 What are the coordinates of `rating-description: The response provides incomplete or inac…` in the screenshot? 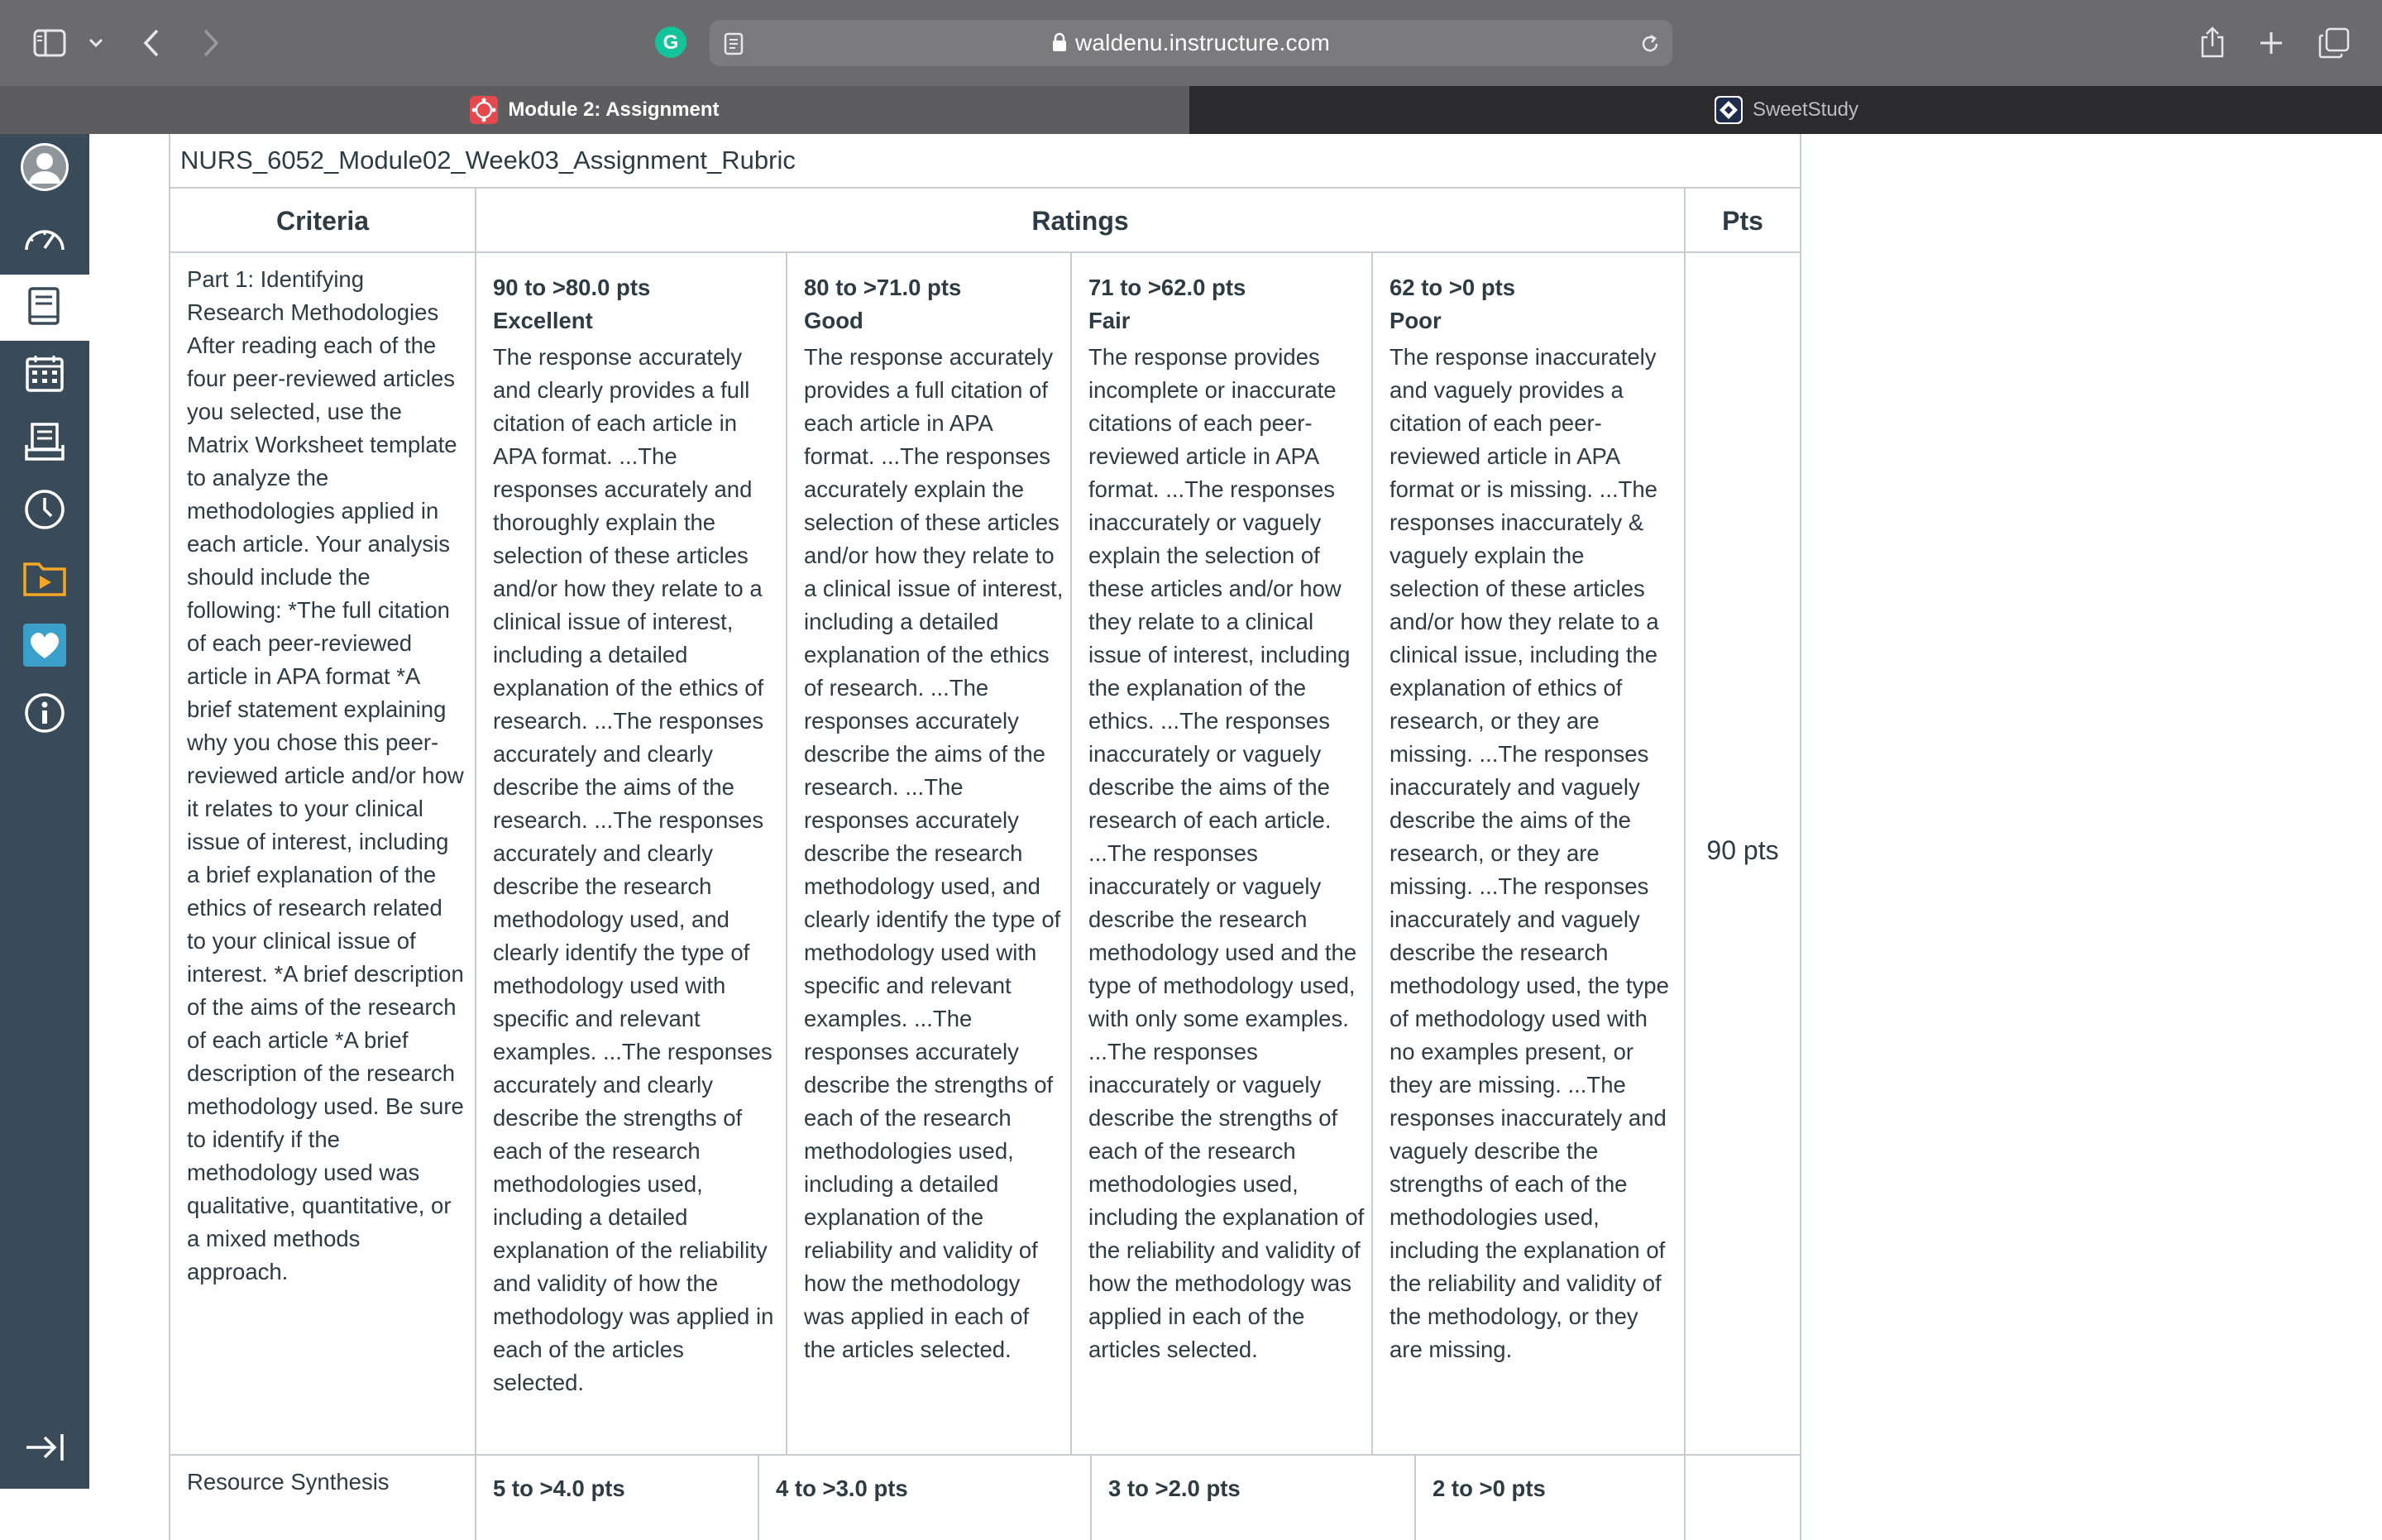 It's located at (1226, 853).